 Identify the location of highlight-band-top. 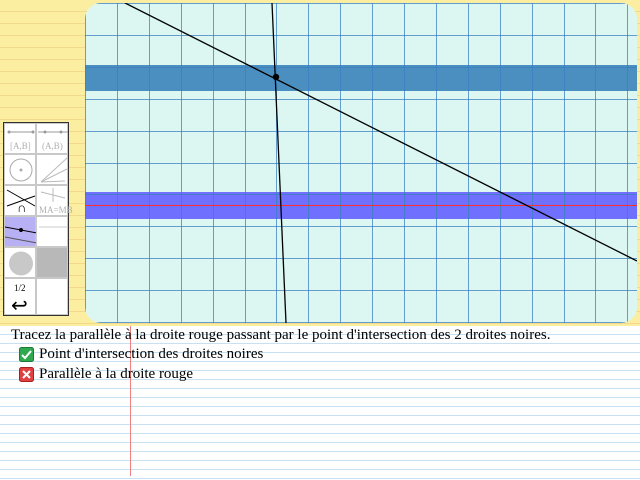
(361, 78).